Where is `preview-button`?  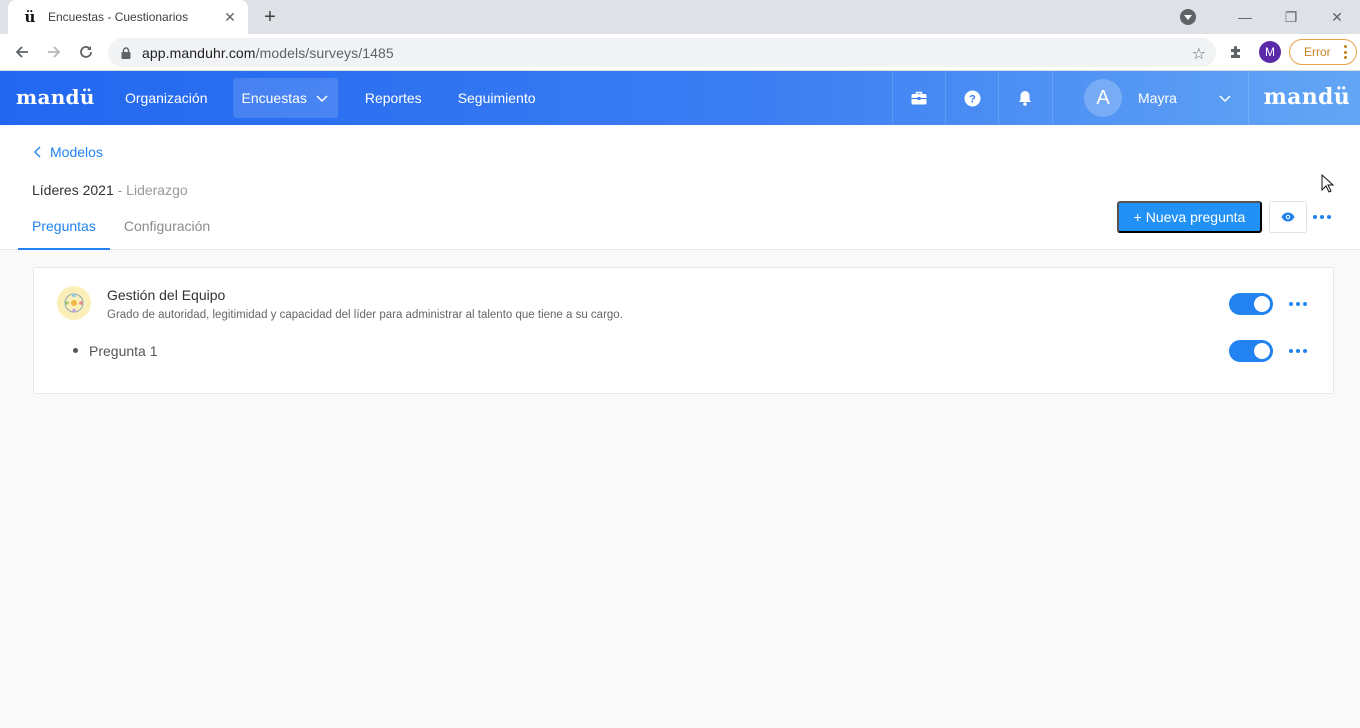 preview-button is located at coordinates (1288, 217).